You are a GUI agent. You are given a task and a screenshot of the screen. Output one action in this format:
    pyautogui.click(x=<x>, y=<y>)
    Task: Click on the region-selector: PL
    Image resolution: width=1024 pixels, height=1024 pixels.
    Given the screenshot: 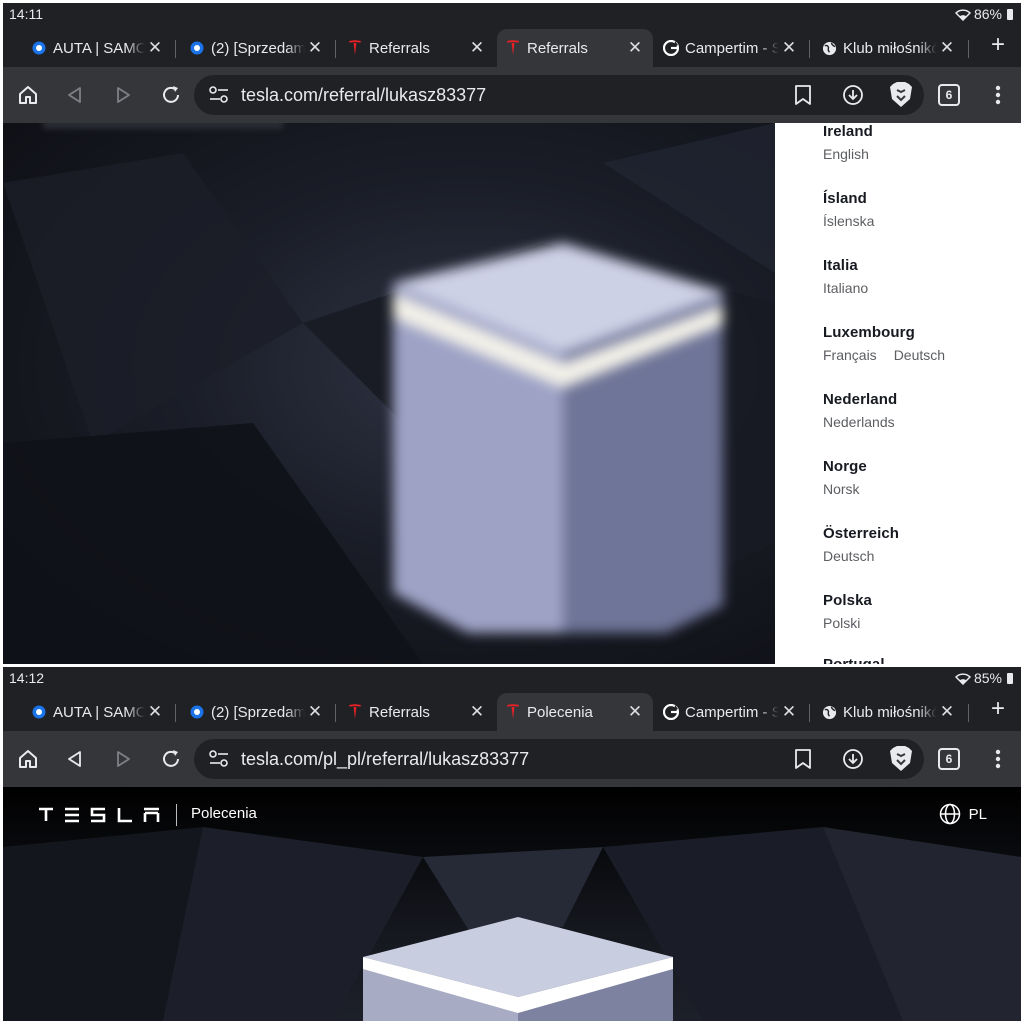 What is the action you would take?
    pyautogui.click(x=963, y=814)
    